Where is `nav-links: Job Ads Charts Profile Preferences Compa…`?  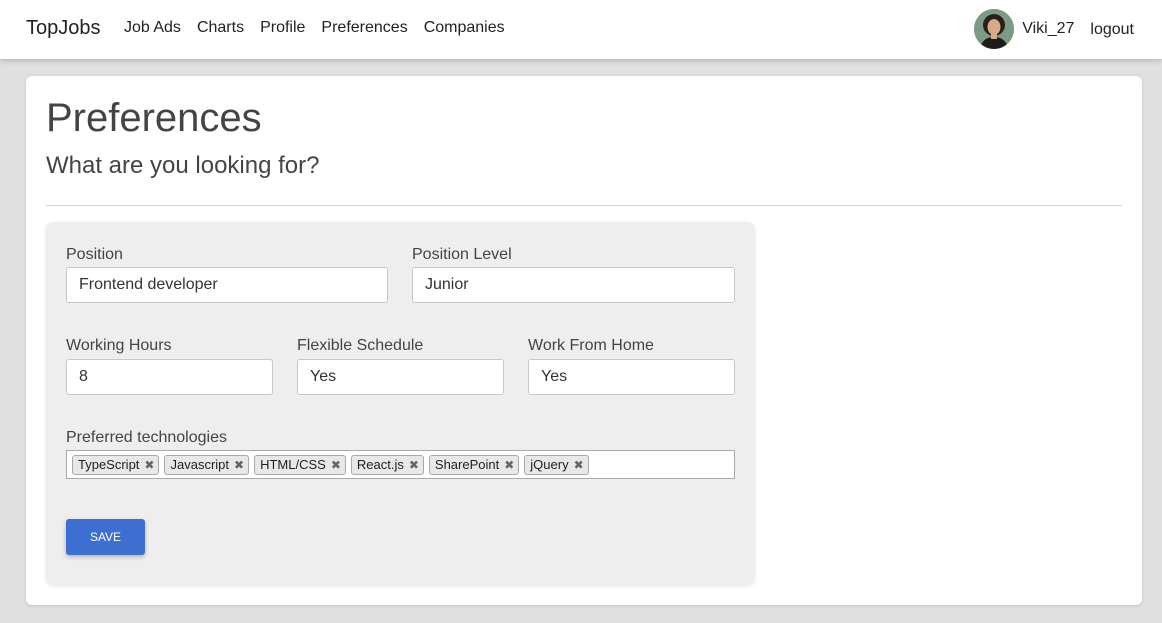 nav-links: Job Ads Charts Profile Preferences Compa… is located at coordinates (322, 28).